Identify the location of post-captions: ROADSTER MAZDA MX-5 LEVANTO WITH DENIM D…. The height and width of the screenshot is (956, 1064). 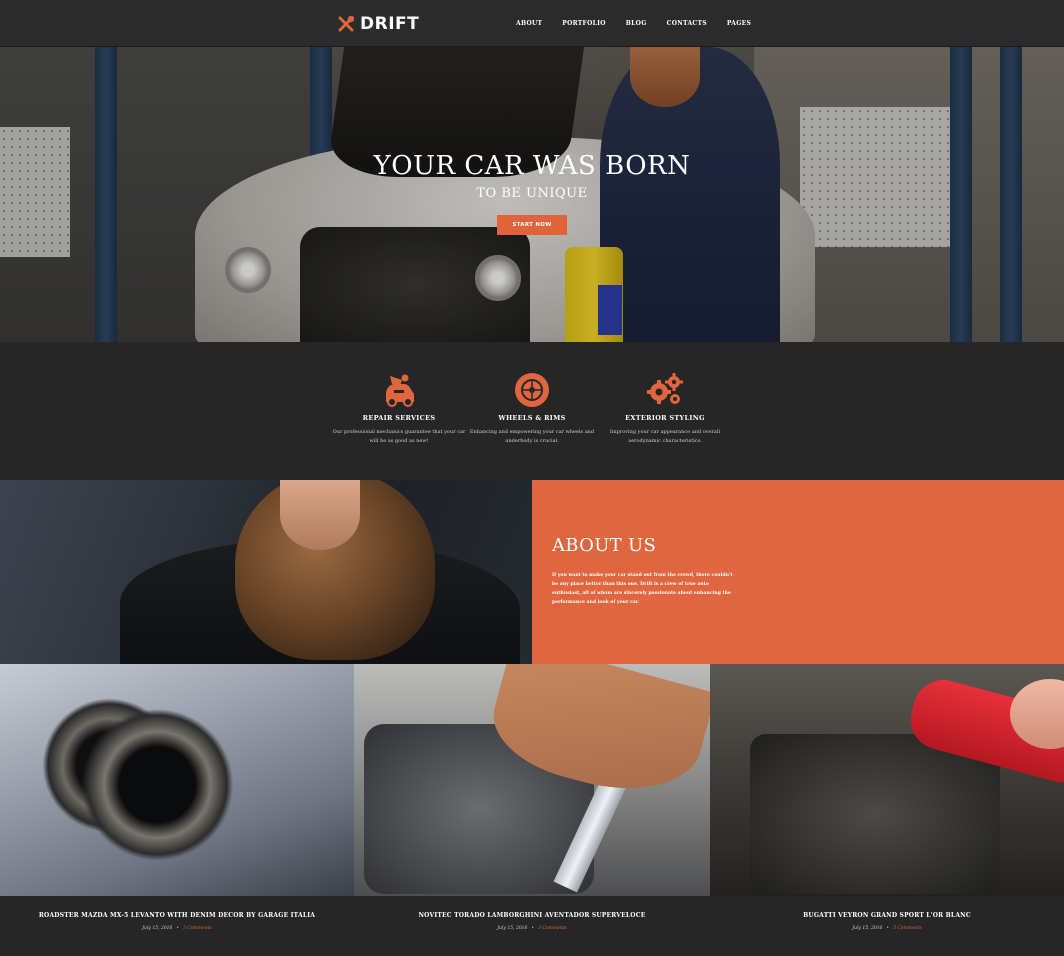
(532, 926).